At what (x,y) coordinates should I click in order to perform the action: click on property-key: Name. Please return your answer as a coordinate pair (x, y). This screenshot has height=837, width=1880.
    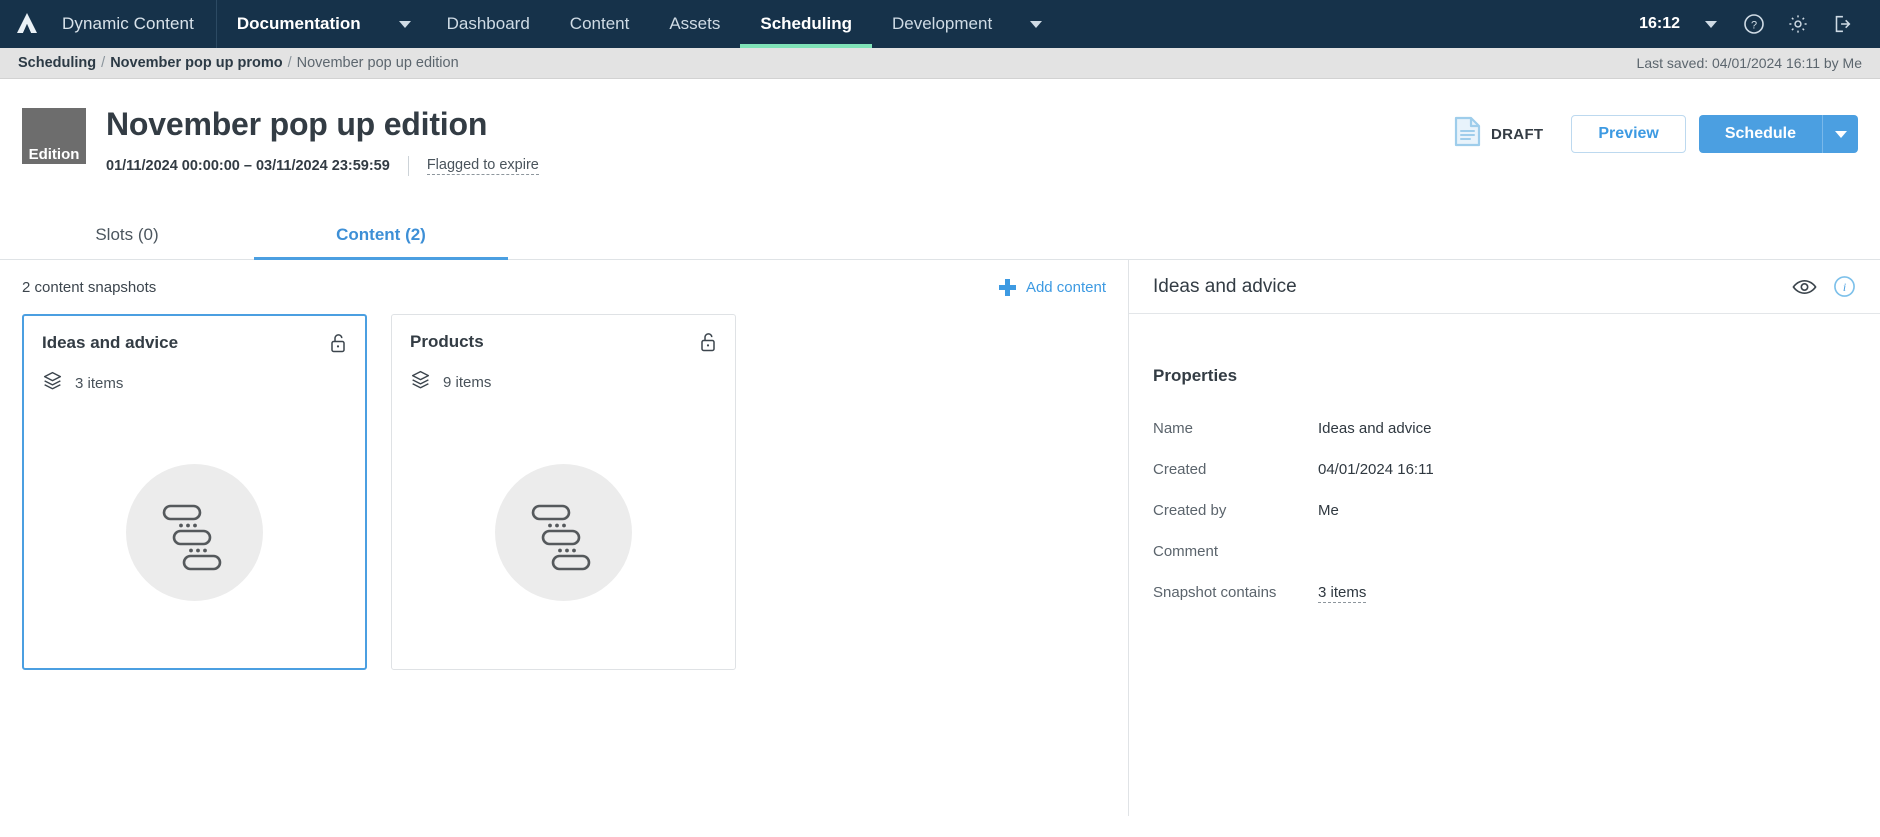
    Looking at the image, I should click on (1173, 428).